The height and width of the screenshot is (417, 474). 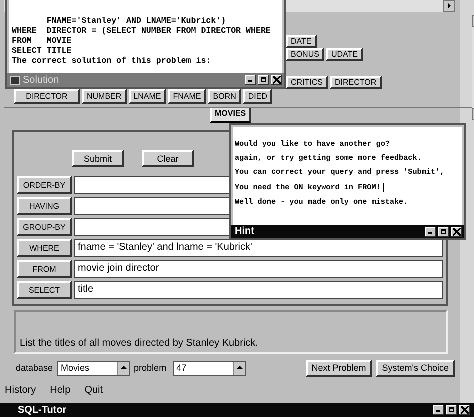 What do you see at coordinates (301, 41) in the screenshot?
I see `attribute-button: DATE` at bounding box center [301, 41].